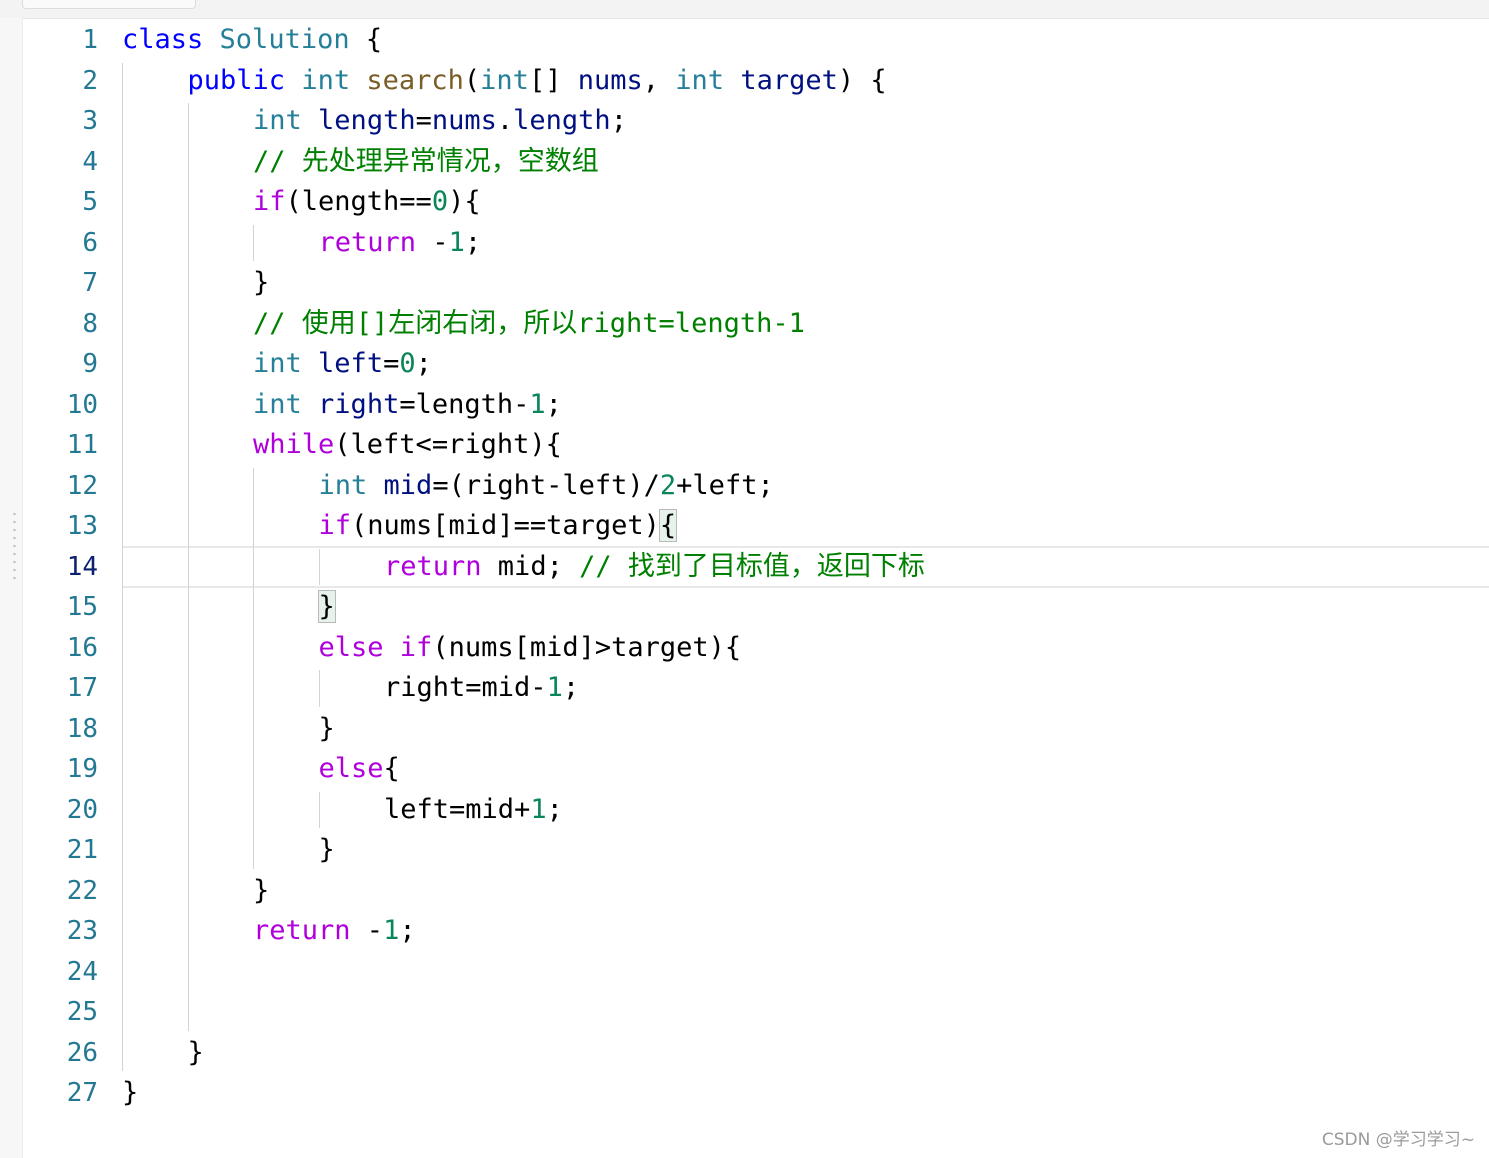 The height and width of the screenshot is (1158, 1489). Describe the element at coordinates (755, 243) in the screenshot. I see `code-line: 6 return -1;` at that location.